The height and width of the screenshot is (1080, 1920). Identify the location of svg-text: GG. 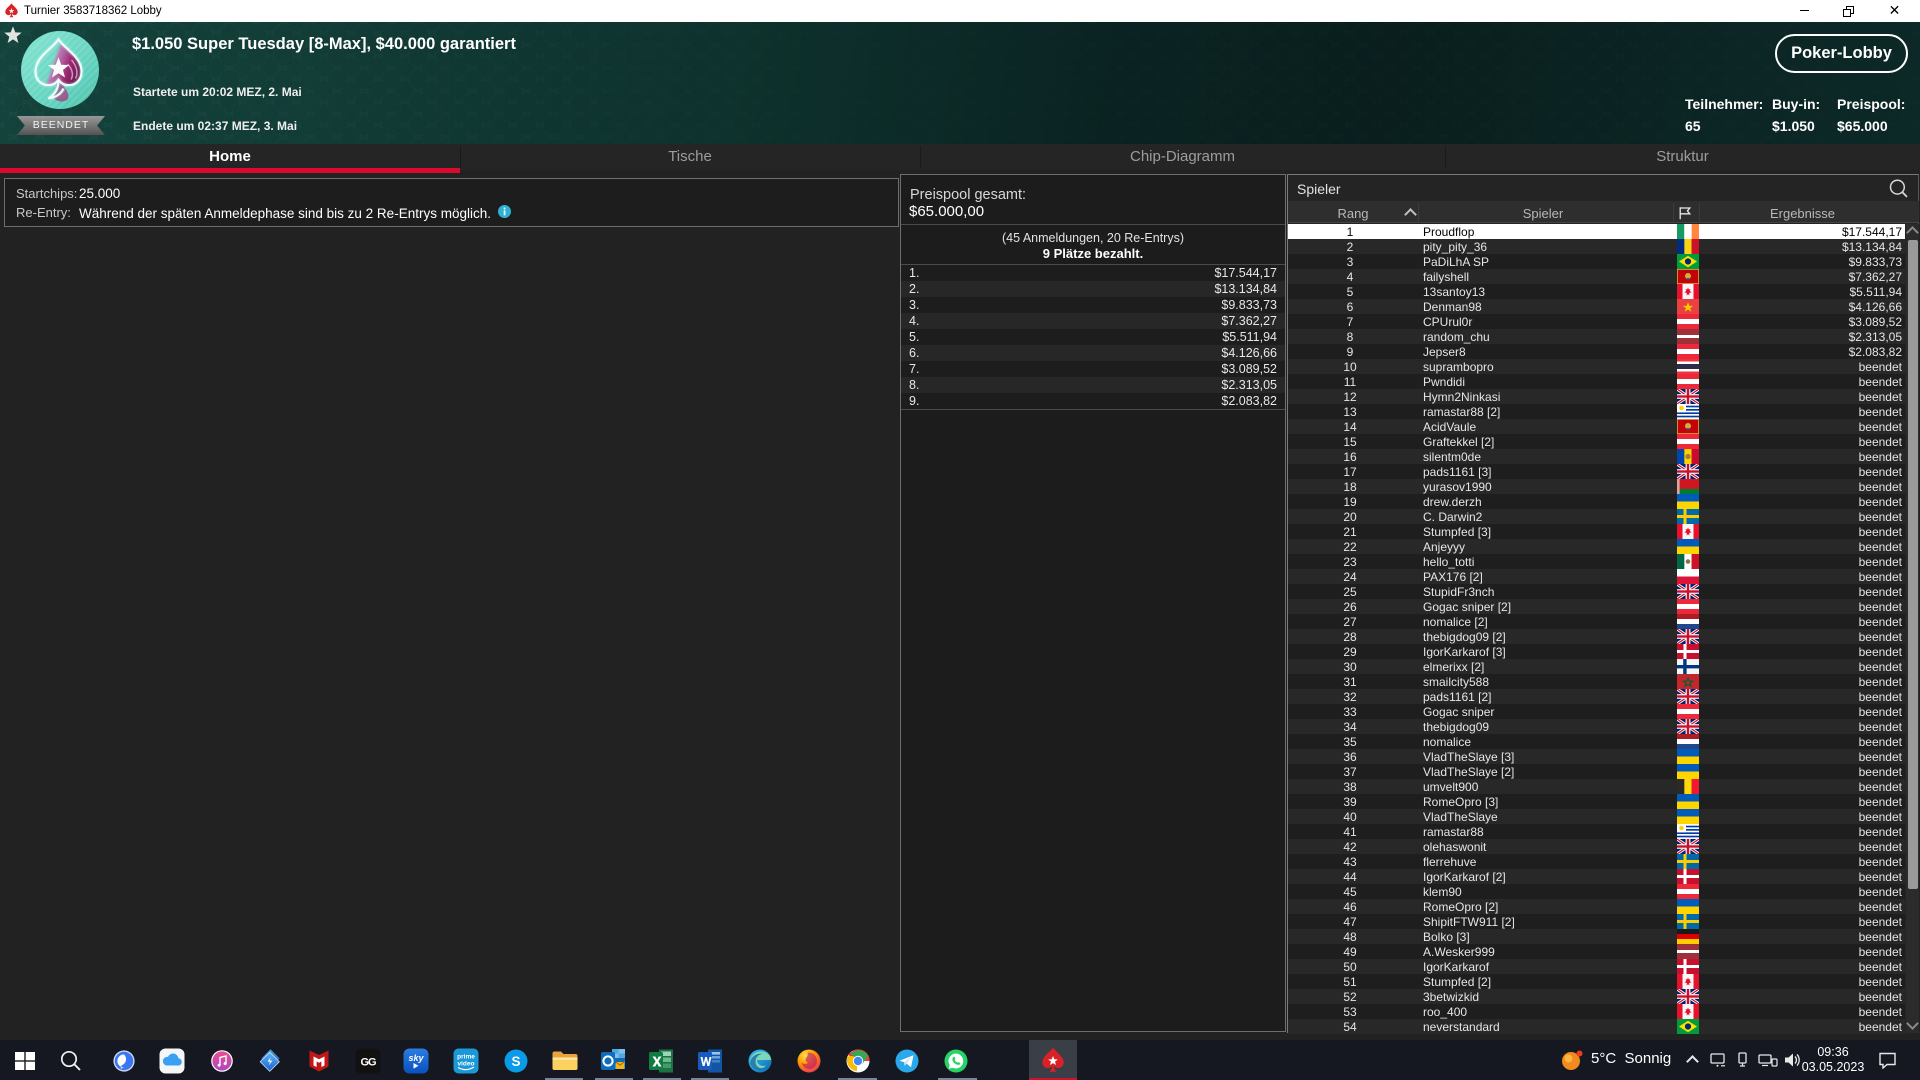
(368, 1063).